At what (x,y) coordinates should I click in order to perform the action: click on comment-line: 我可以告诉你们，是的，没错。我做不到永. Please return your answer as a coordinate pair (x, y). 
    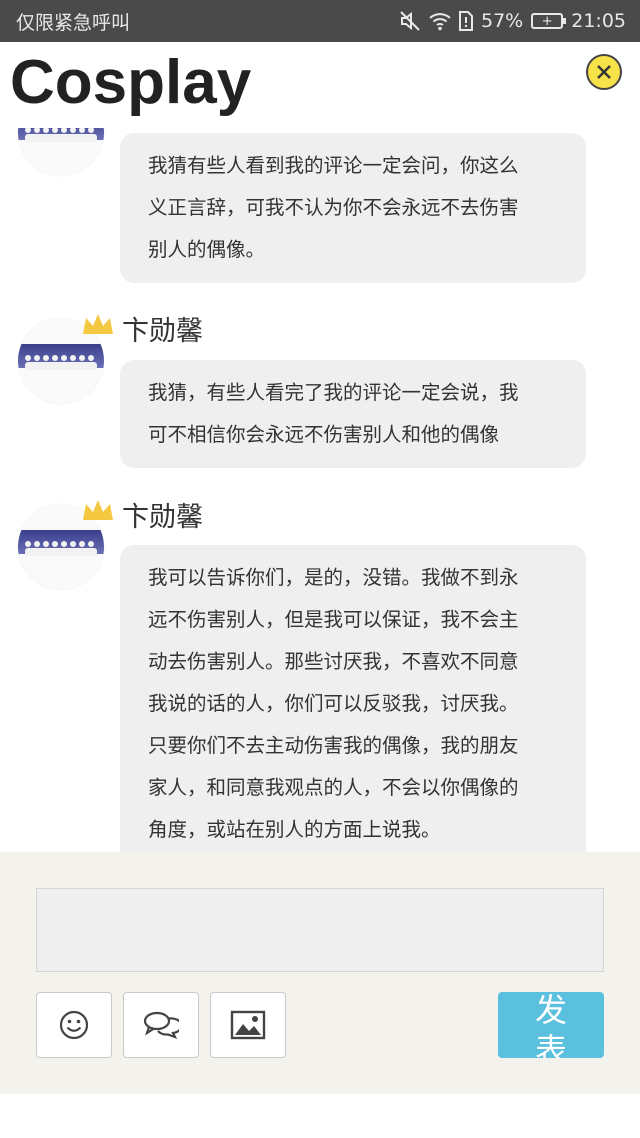
    Looking at the image, I should click on (333, 577).